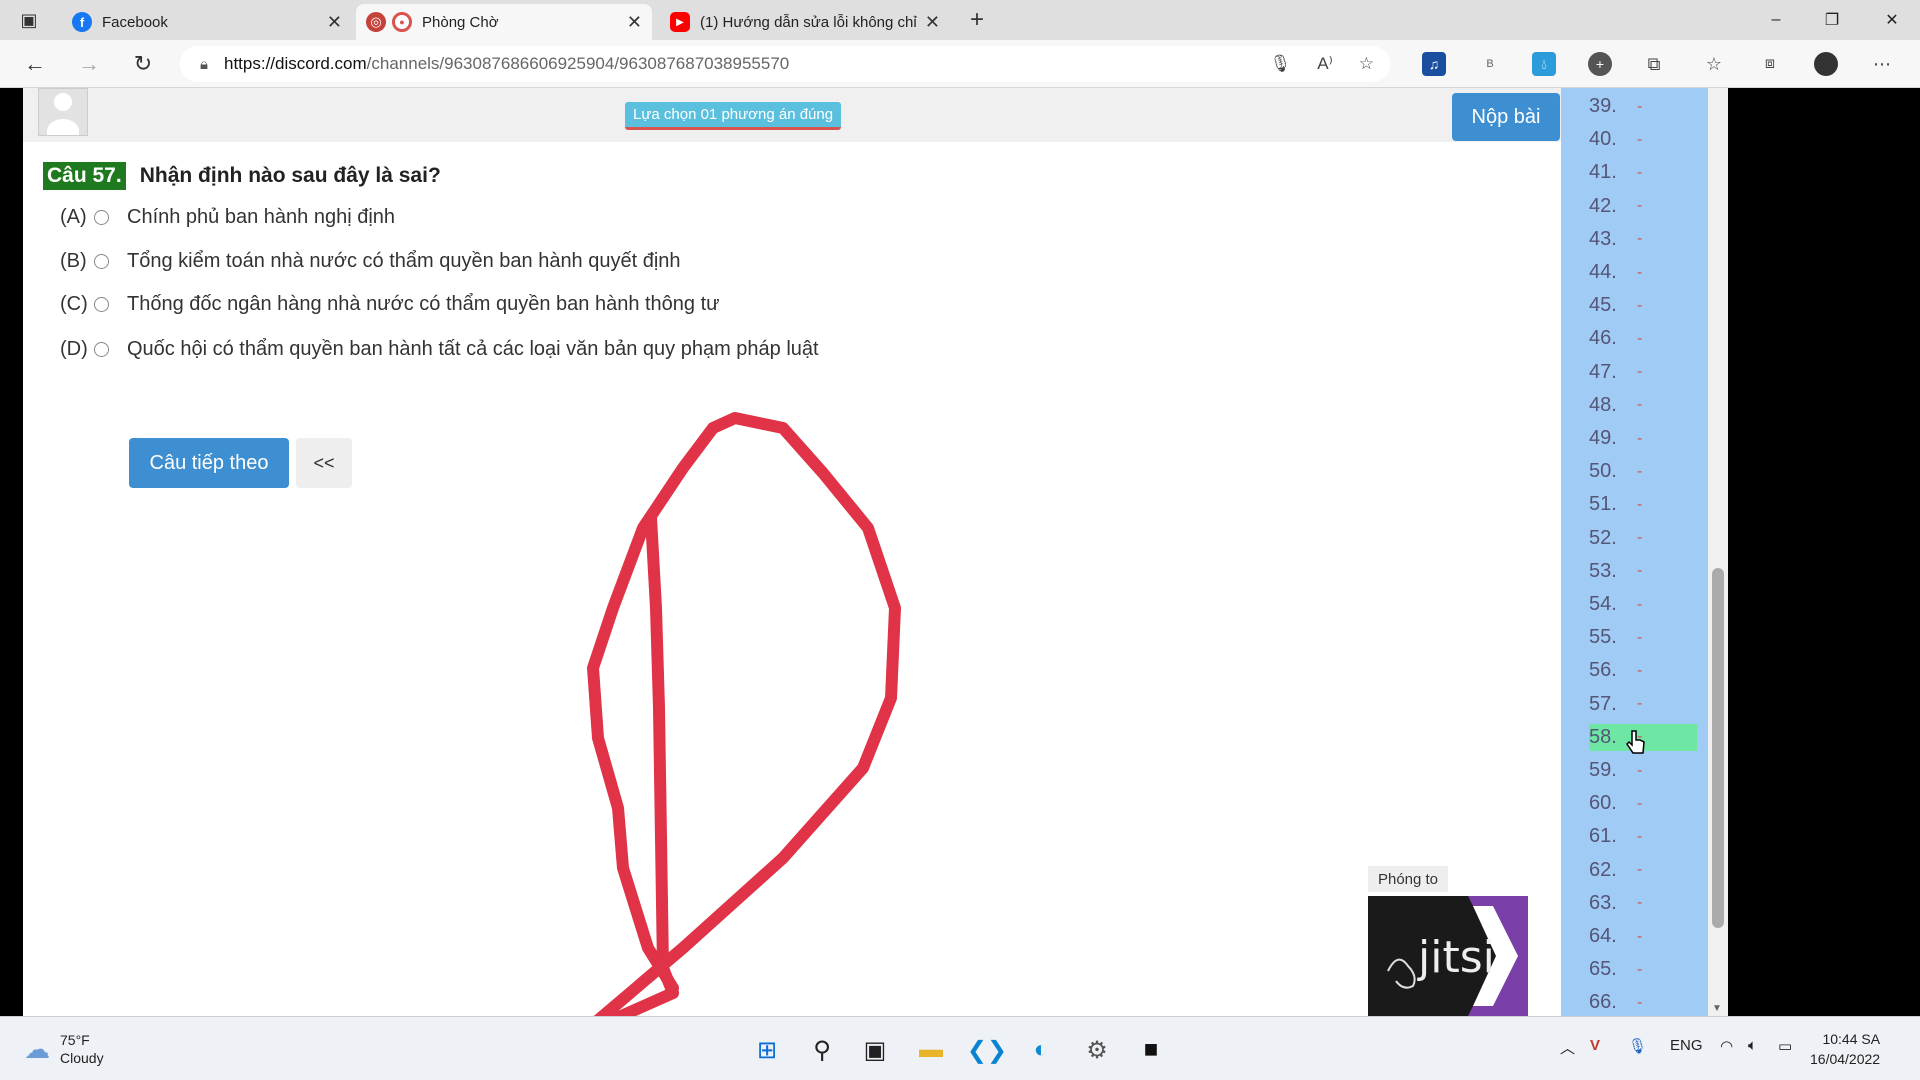  What do you see at coordinates (875, 1050) in the screenshot?
I see `task-view-icon: ▣` at bounding box center [875, 1050].